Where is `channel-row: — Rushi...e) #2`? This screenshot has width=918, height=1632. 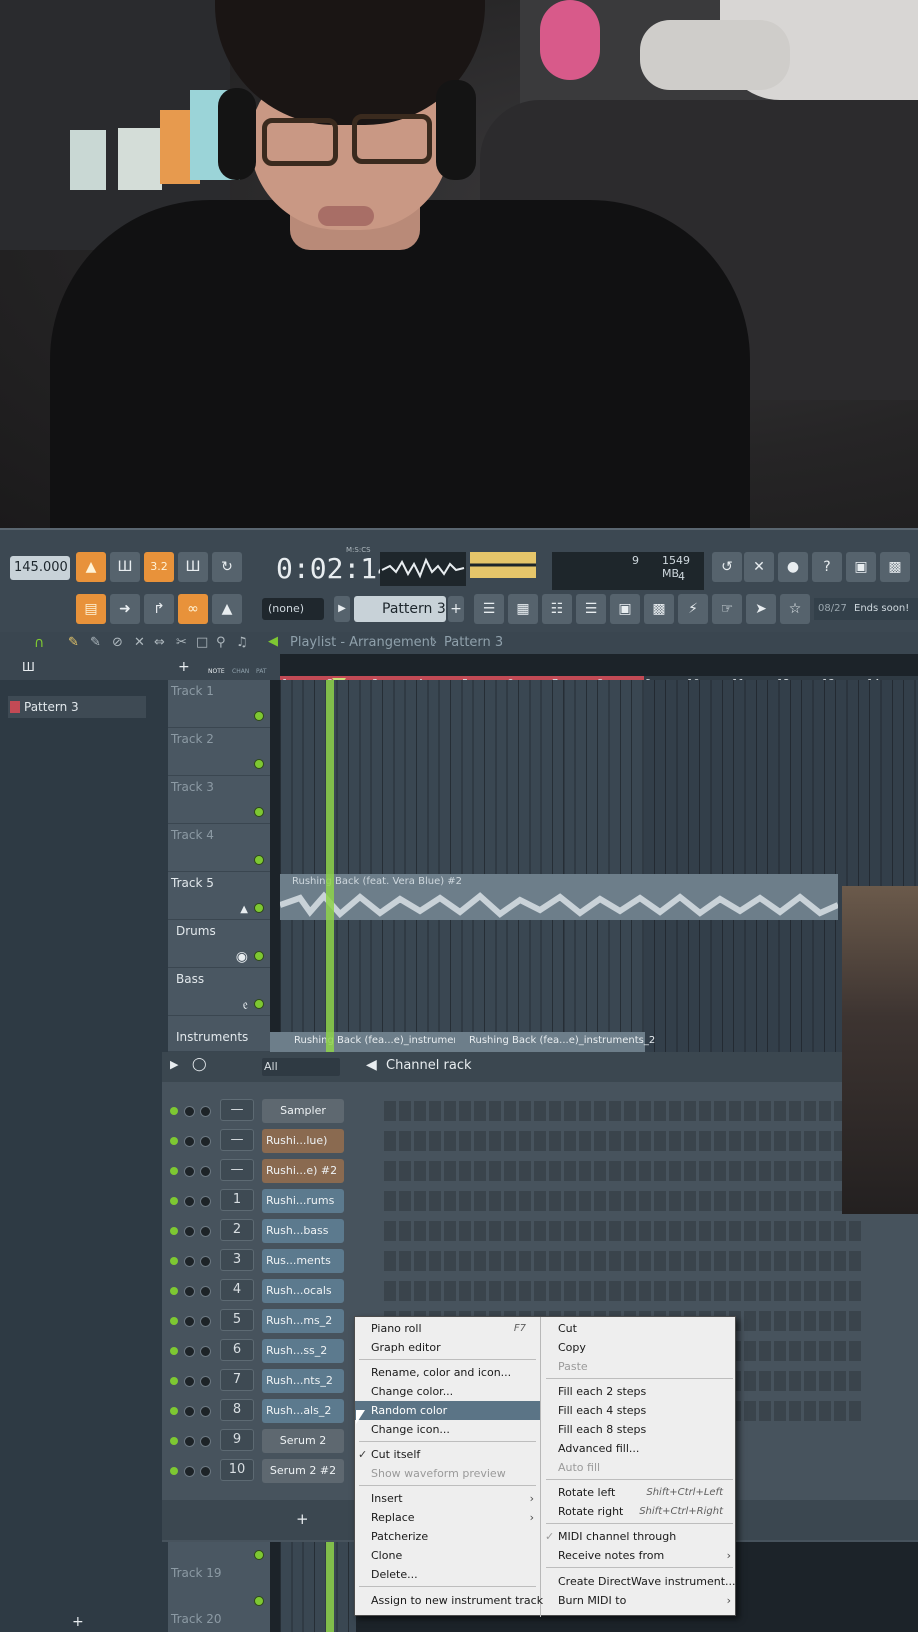 channel-row: — Rushi...e) #2 is located at coordinates (513, 1171).